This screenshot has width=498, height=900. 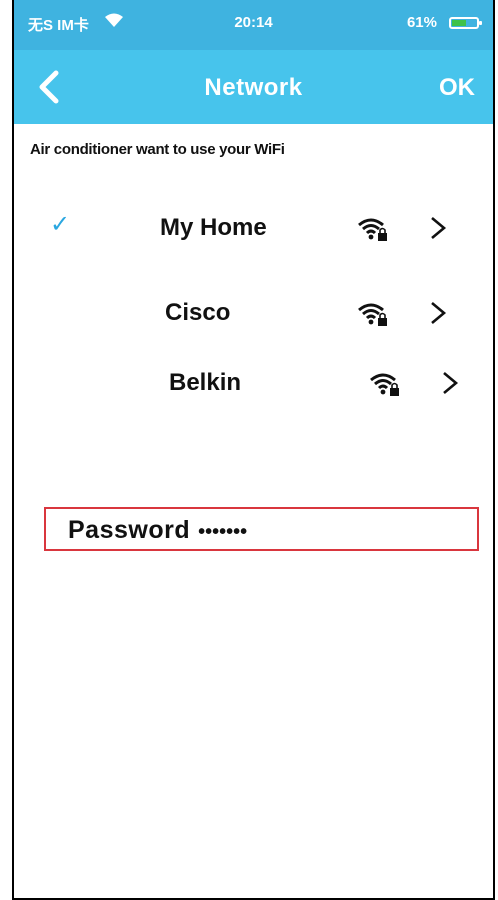 I want to click on ok-button: OK, so click(x=457, y=88).